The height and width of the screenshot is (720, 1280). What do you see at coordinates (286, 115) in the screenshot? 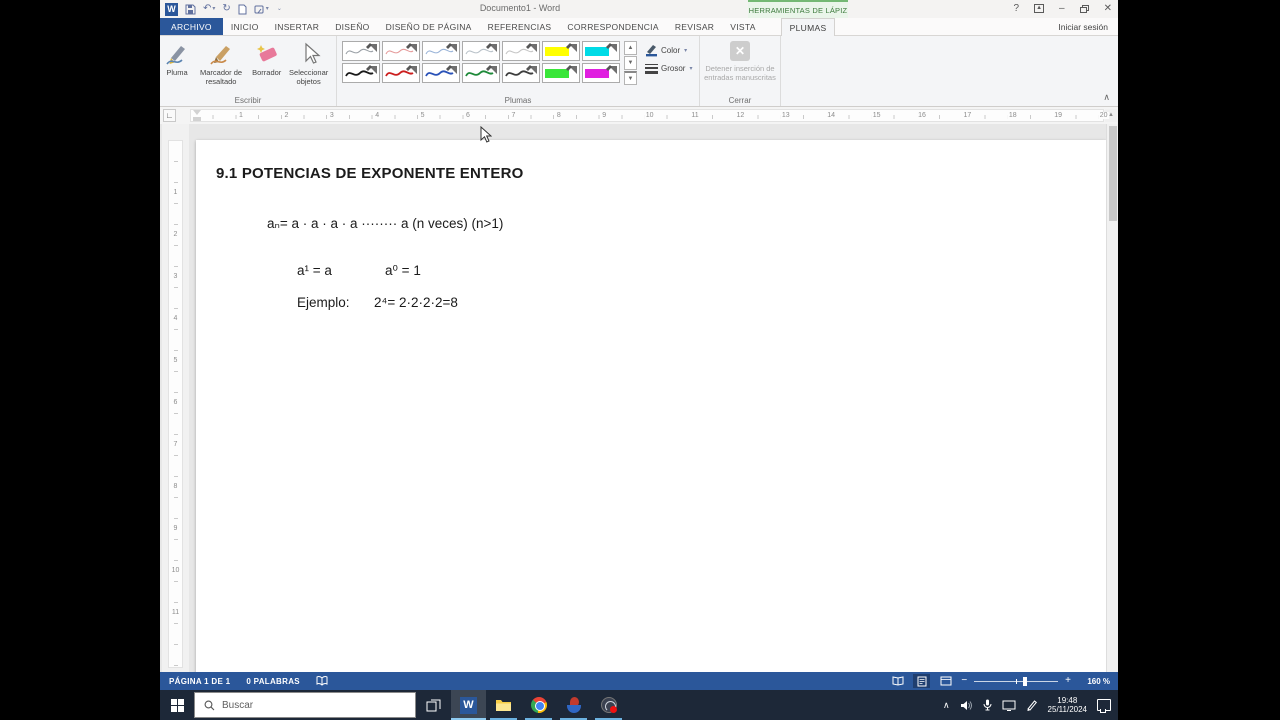
I see `h-ruler-number: 2` at bounding box center [286, 115].